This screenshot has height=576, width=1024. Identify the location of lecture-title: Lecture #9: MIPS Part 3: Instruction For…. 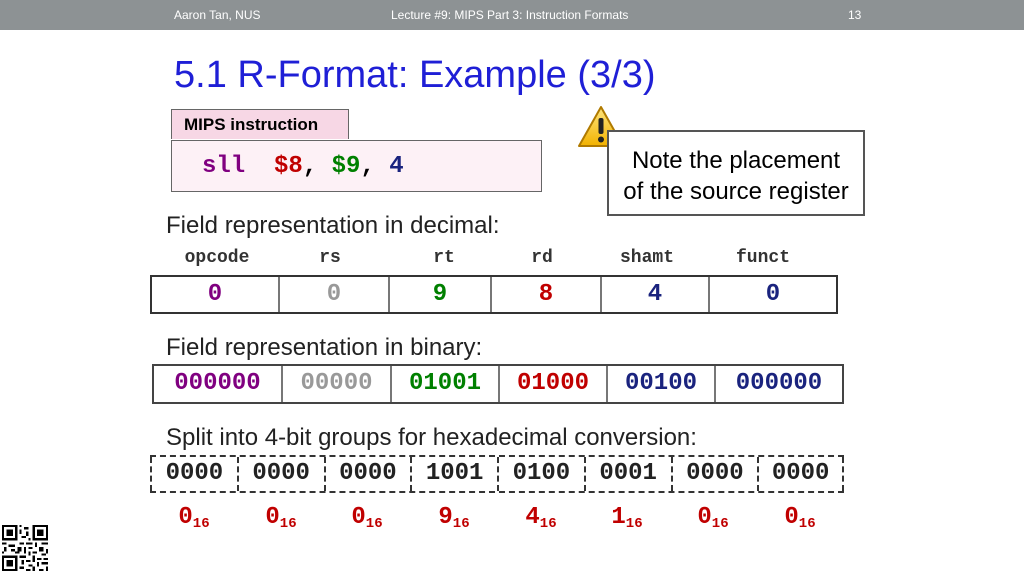
(510, 15).